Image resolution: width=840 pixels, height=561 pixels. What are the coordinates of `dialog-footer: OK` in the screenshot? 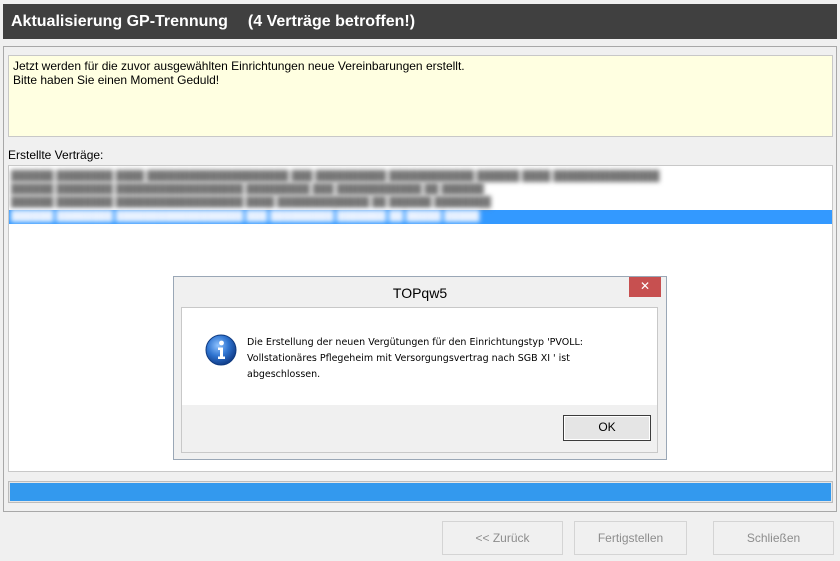 It's located at (419, 428).